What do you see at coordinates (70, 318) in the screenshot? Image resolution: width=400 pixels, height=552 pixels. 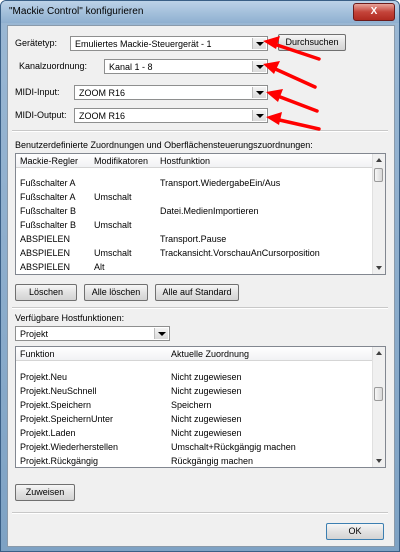 I see `available-host-functions-label: Verfügbare Hostfunktionen:` at bounding box center [70, 318].